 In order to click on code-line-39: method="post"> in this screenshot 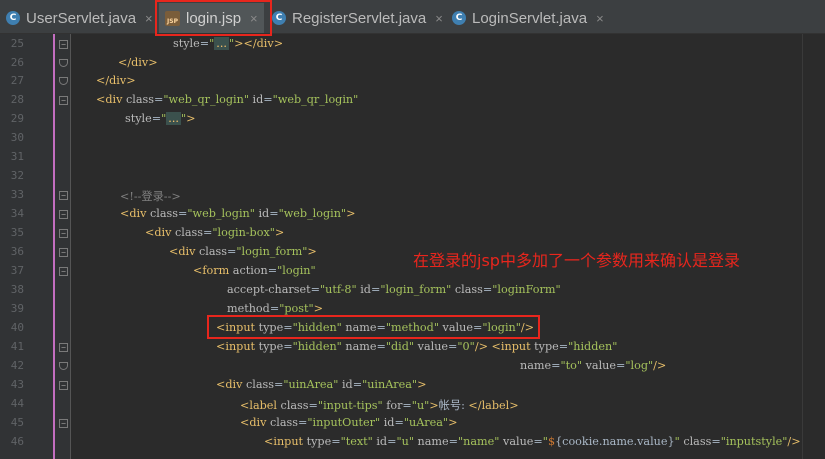, I will do `click(275, 308)`.